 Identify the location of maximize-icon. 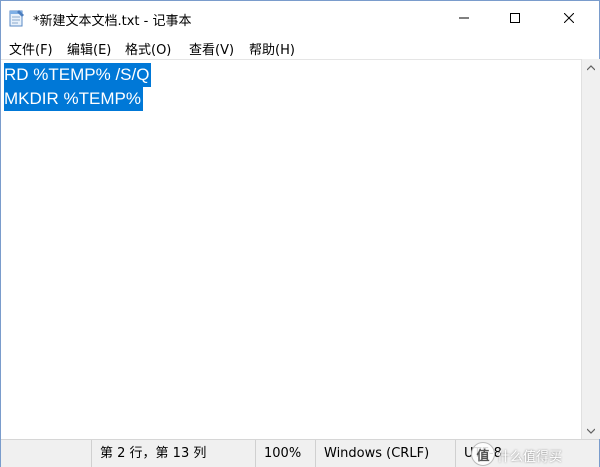
(515, 18).